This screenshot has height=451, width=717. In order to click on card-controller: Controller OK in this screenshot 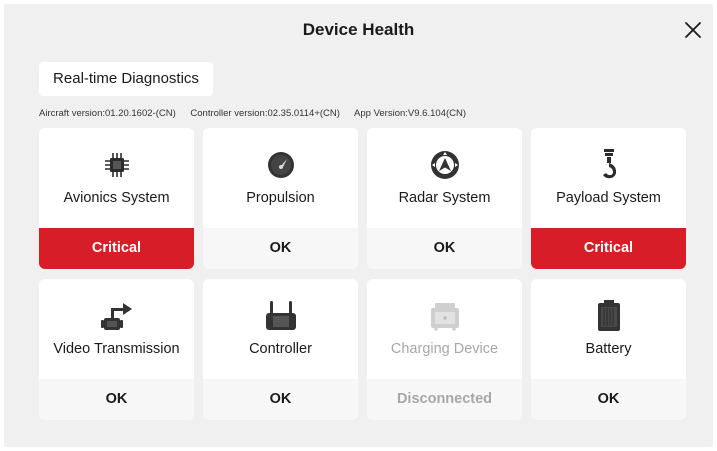, I will do `click(280, 349)`.